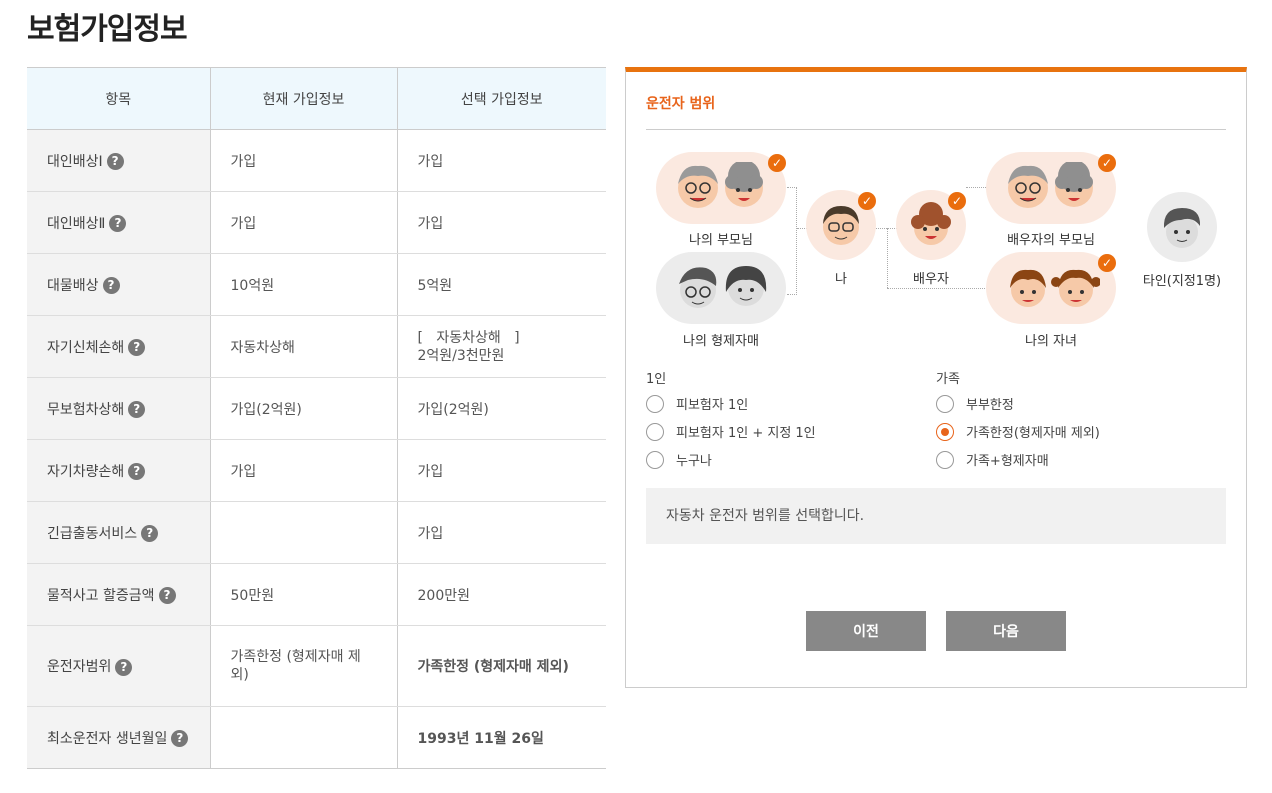 The width and height of the screenshot is (1272, 793). I want to click on table-row: 물적사고 할증금액? 50만원 200만원, so click(316, 594).